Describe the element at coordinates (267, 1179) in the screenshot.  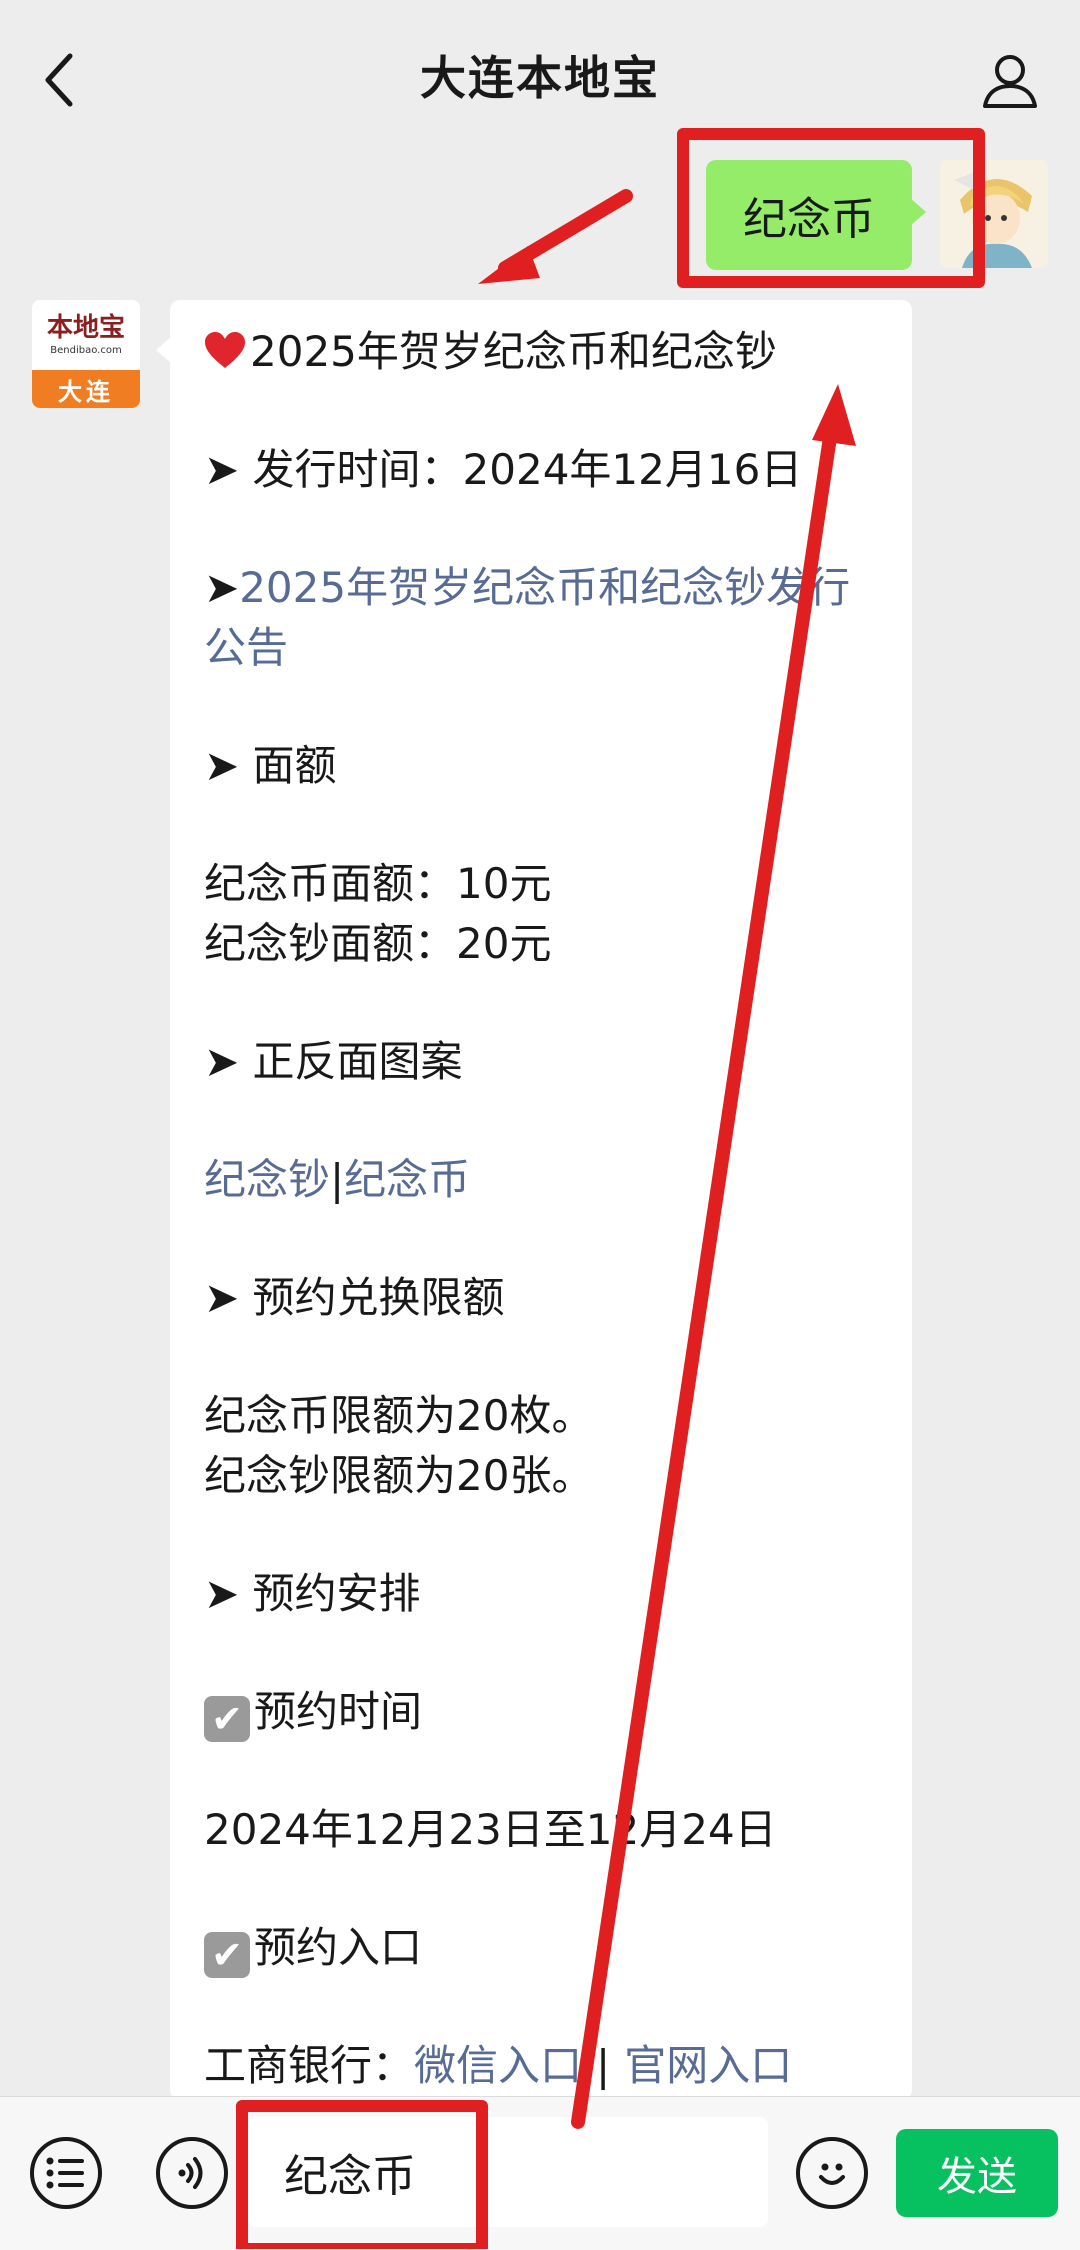
I see `pattern-link-note: 纪念钞` at that location.